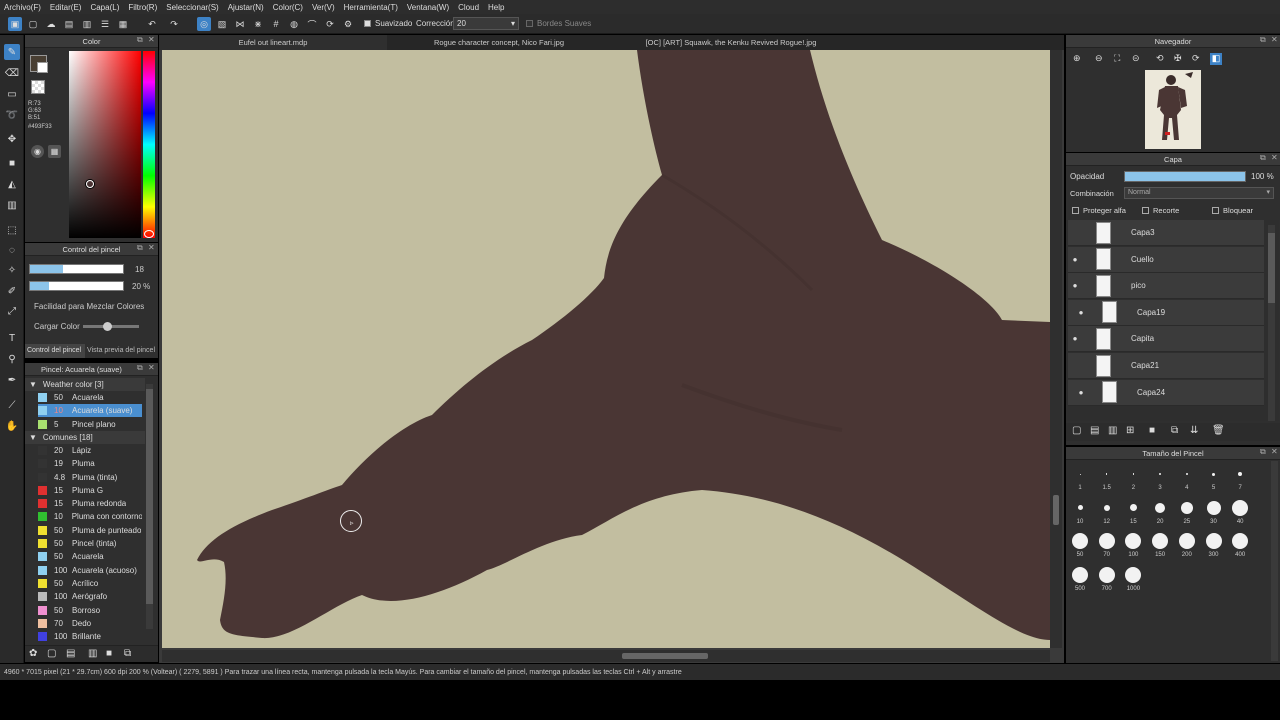 Image resolution: width=1280 pixels, height=720 pixels. What do you see at coordinates (12, 338) in the screenshot?
I see `text-tool-icon: T` at bounding box center [12, 338].